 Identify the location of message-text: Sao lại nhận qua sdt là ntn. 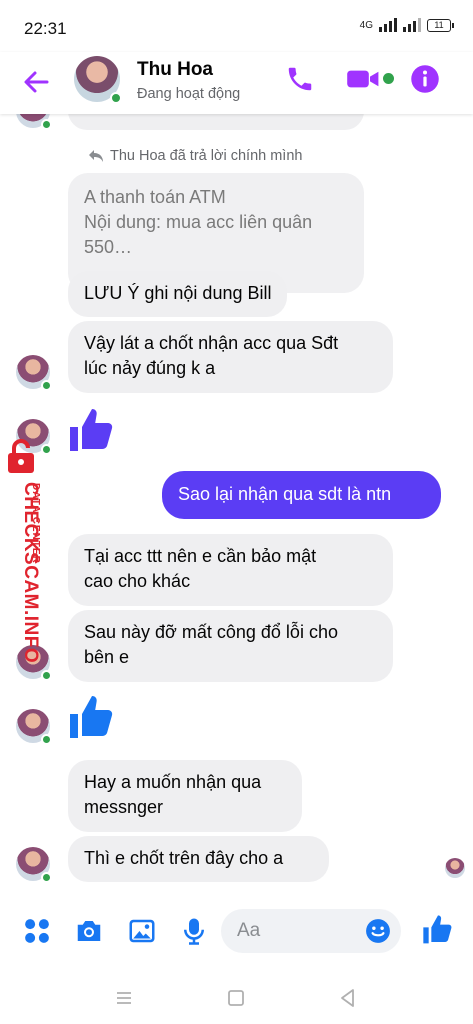
(285, 494).